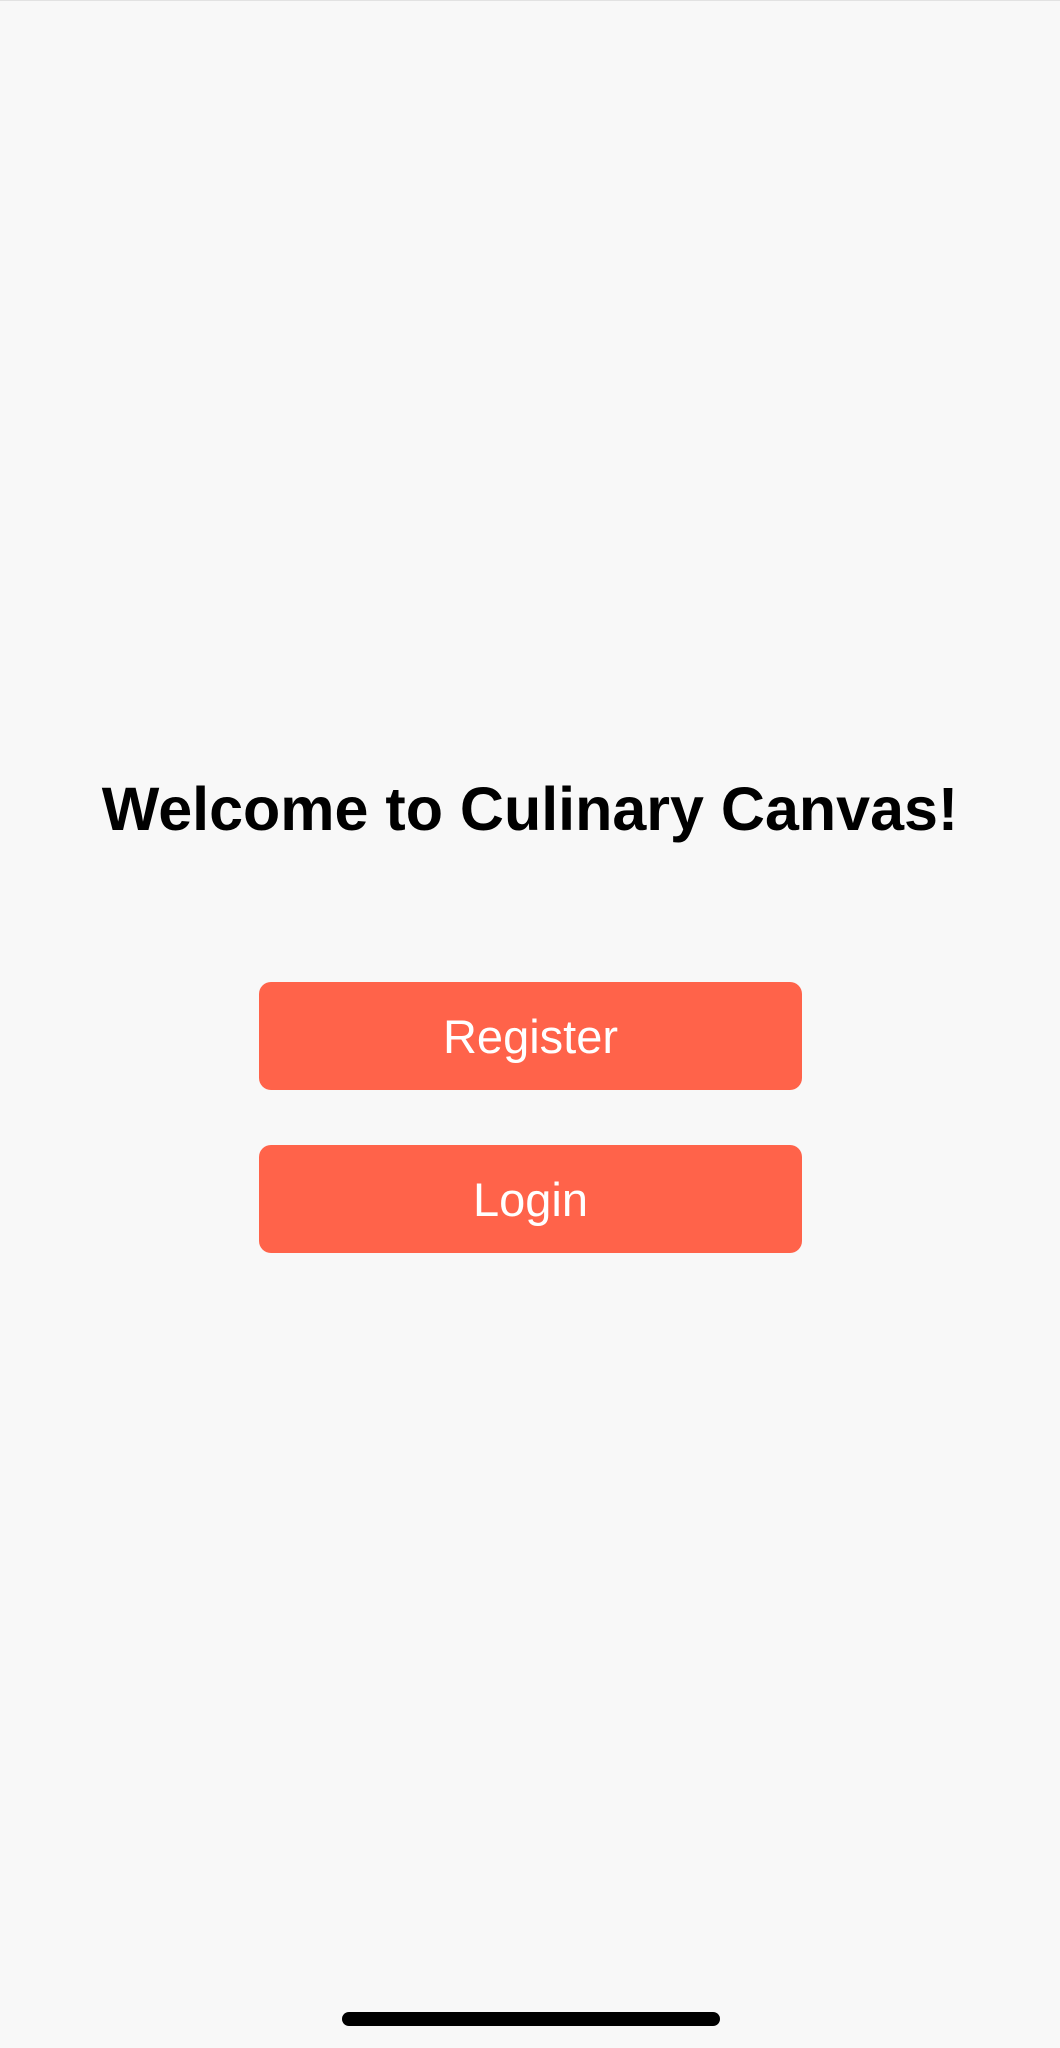 This screenshot has width=1060, height=2048. I want to click on top-divider, so click(530, 0).